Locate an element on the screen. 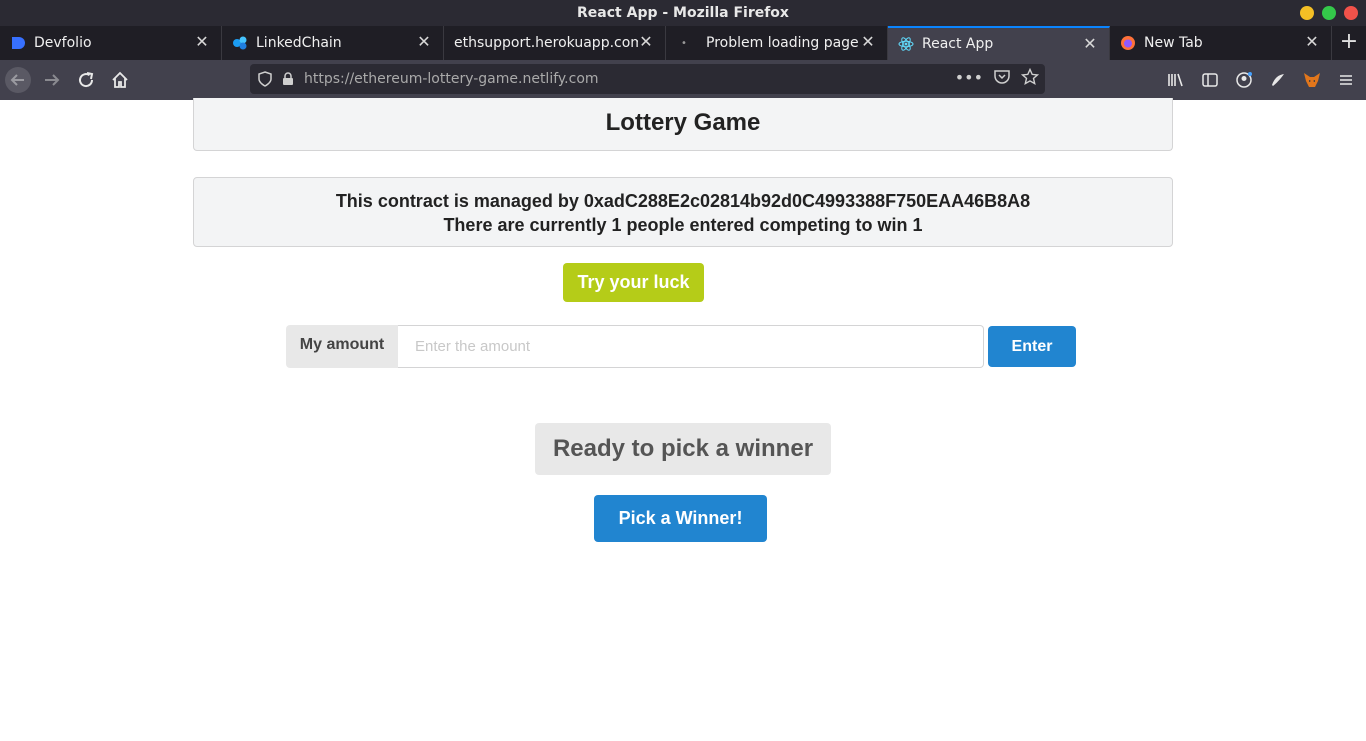 Image resolution: width=1366 pixels, height=741 pixels. hamburger-menu-icon is located at coordinates (1346, 80).